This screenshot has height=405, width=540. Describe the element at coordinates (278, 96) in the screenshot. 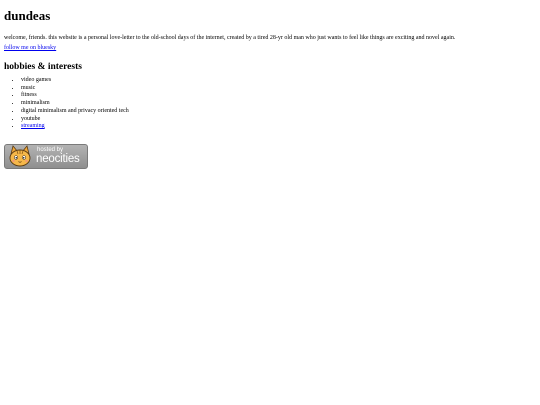

I see `hobby-item: fitness` at that location.